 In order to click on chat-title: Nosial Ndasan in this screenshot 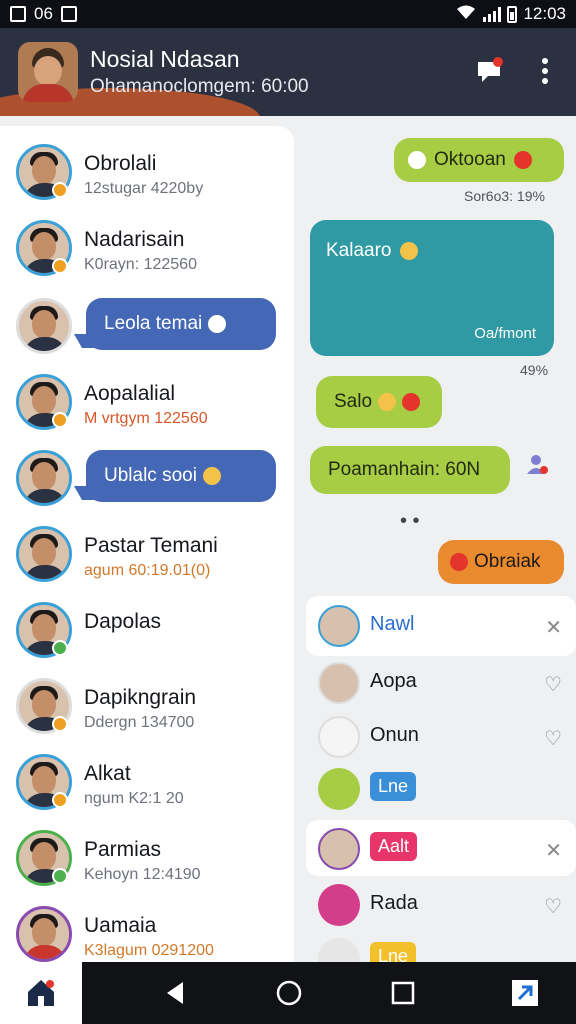, I will do `click(165, 59)`.